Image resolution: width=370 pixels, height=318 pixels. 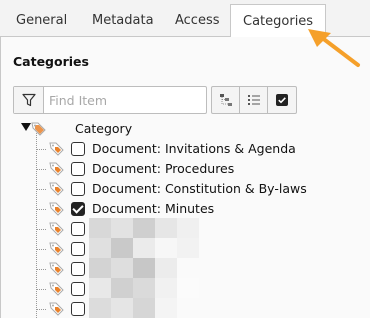 I want to click on redacted-labels, so click(x=144, y=268).